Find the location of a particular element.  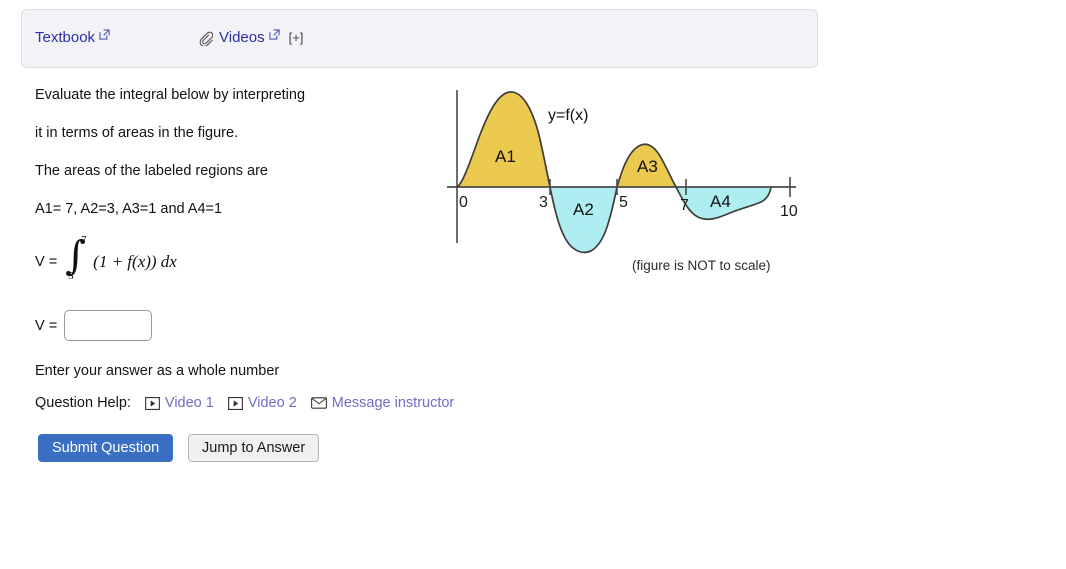

help-link-video-2: Video 2 is located at coordinates (262, 403).